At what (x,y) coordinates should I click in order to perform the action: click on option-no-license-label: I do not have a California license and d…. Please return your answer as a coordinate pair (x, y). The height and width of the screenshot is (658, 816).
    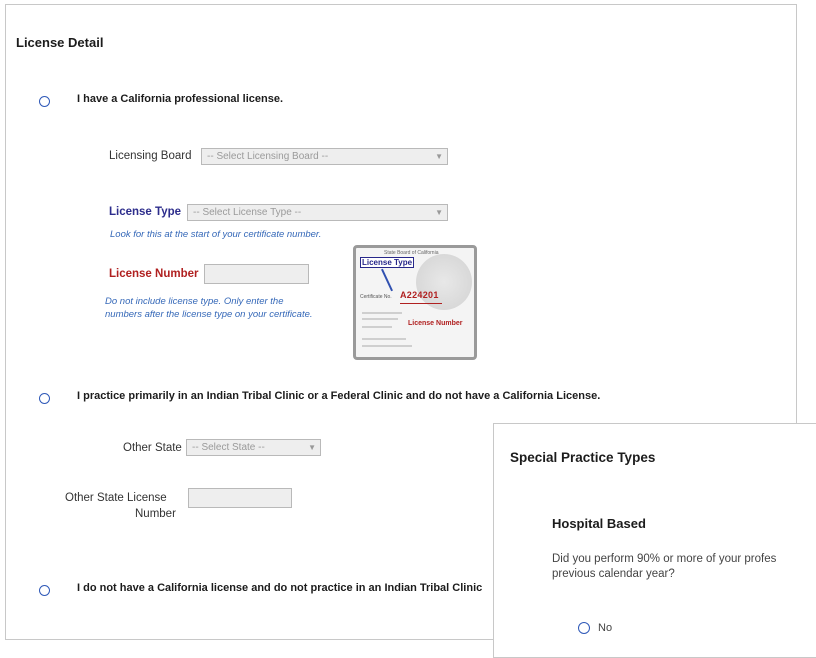
    Looking at the image, I should click on (280, 588).